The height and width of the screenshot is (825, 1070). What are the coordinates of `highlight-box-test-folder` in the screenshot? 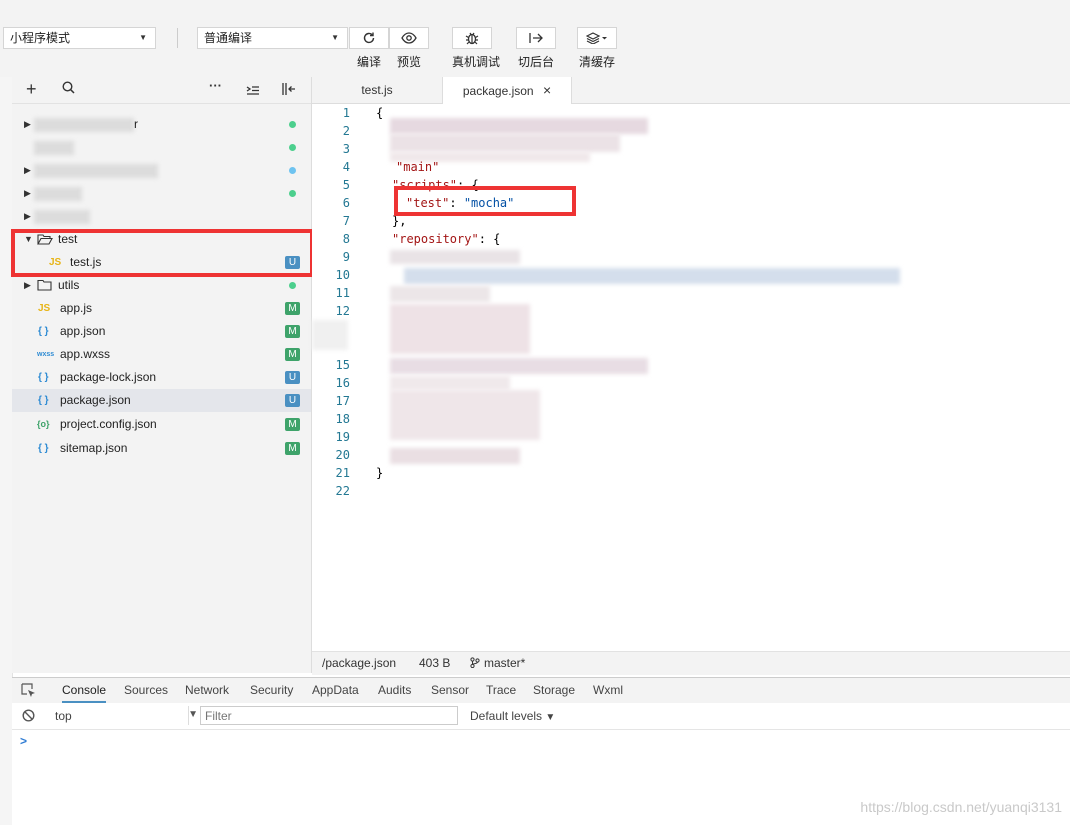 It's located at (162, 253).